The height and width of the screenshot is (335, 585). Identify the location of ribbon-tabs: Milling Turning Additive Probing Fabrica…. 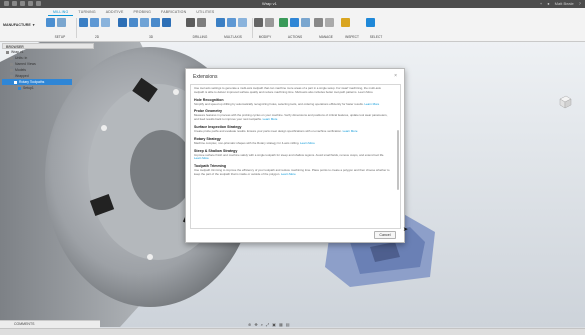
(133, 12).